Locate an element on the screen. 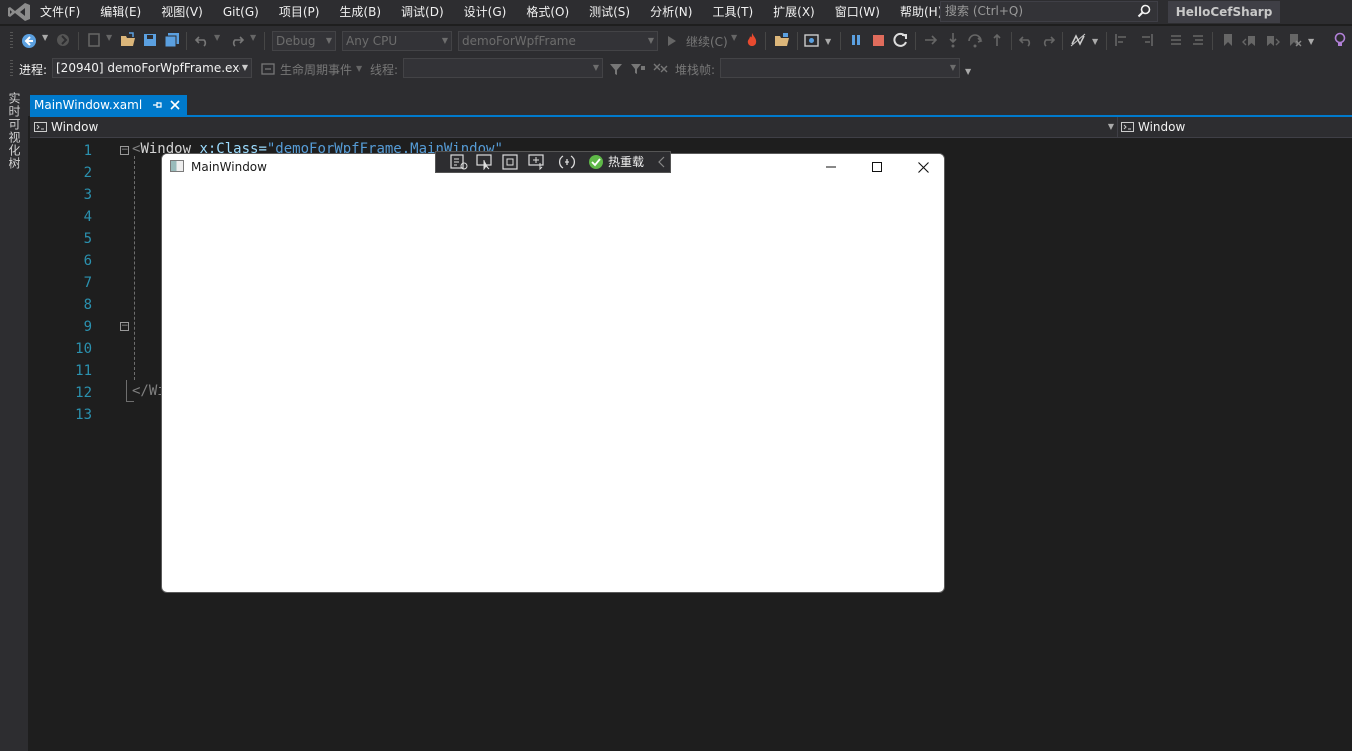 The width and height of the screenshot is (1352, 751). go-to-live-visual-tree-icon is located at coordinates (459, 162).